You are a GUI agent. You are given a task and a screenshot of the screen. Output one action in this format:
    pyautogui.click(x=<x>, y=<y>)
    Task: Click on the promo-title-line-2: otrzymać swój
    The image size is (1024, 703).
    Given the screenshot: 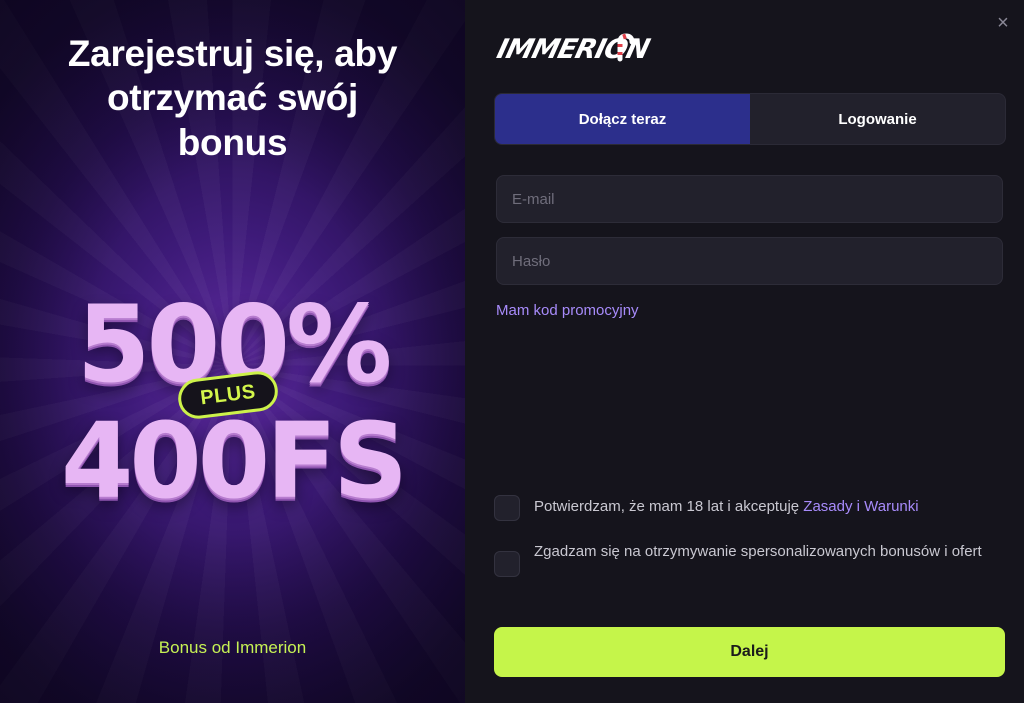 What is the action you would take?
    pyautogui.click(x=232, y=98)
    